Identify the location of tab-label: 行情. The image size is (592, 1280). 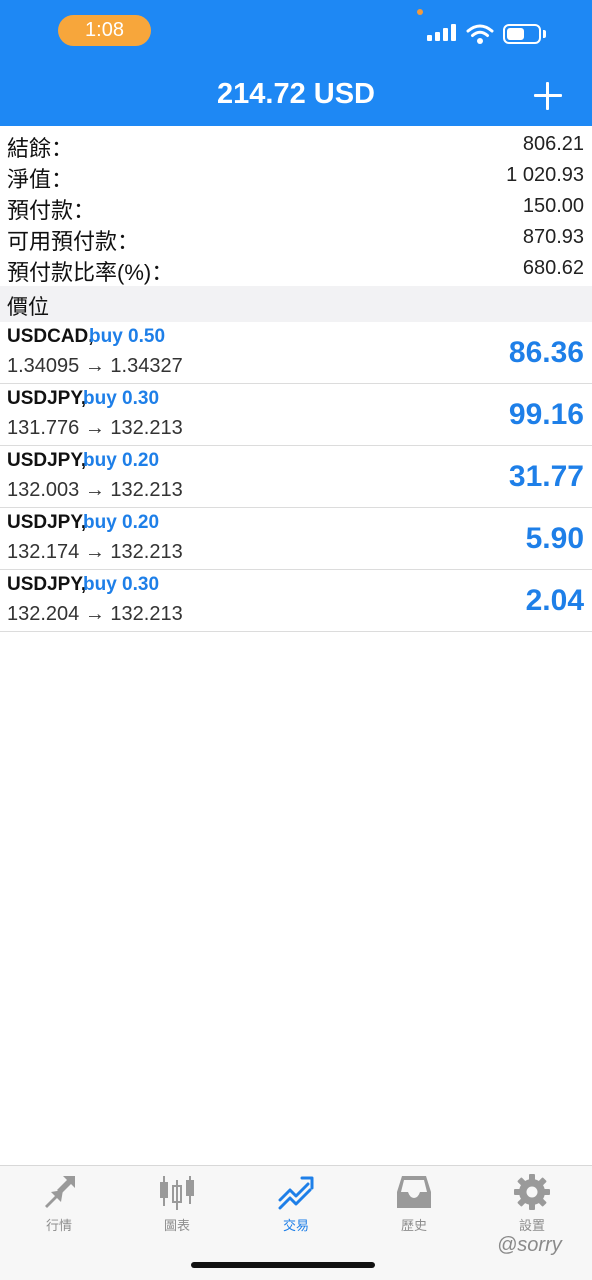
(58, 1225).